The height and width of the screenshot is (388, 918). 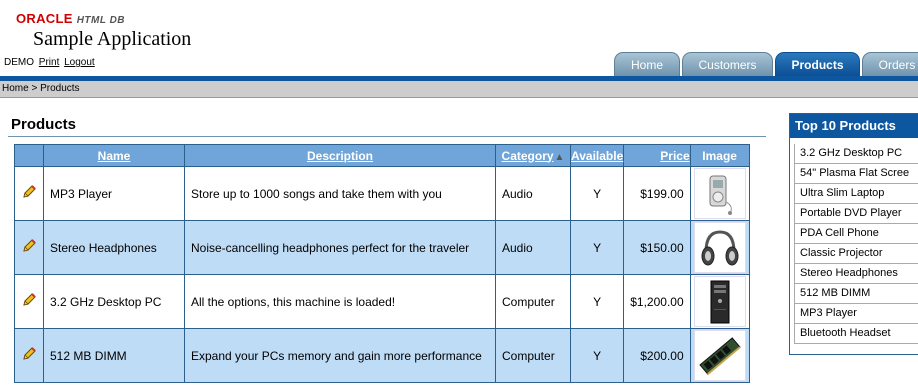 What do you see at coordinates (856, 334) in the screenshot?
I see `list-item: Bluetooth Headset` at bounding box center [856, 334].